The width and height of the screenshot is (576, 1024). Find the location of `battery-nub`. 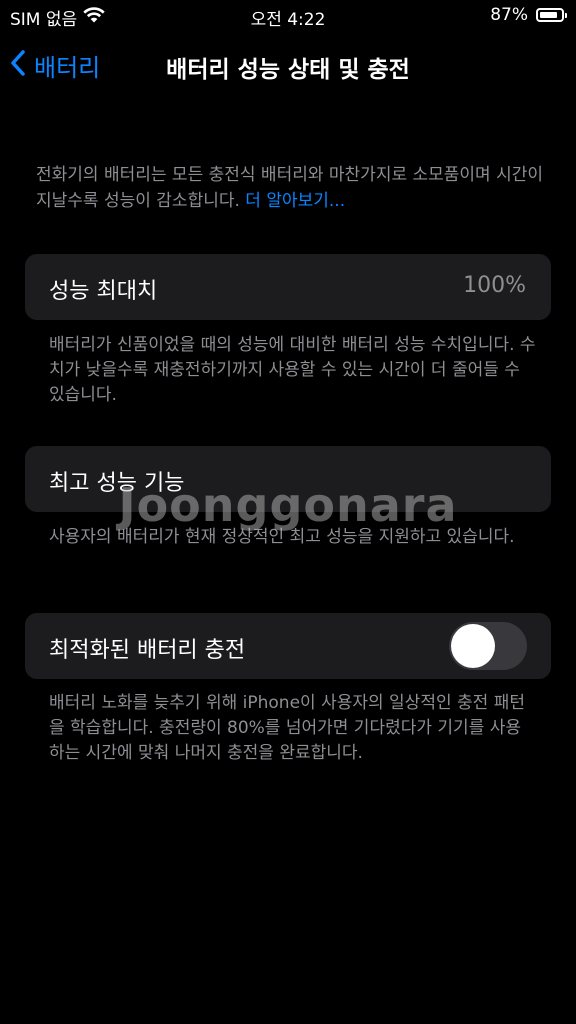

battery-nub is located at coordinates (566, 15).